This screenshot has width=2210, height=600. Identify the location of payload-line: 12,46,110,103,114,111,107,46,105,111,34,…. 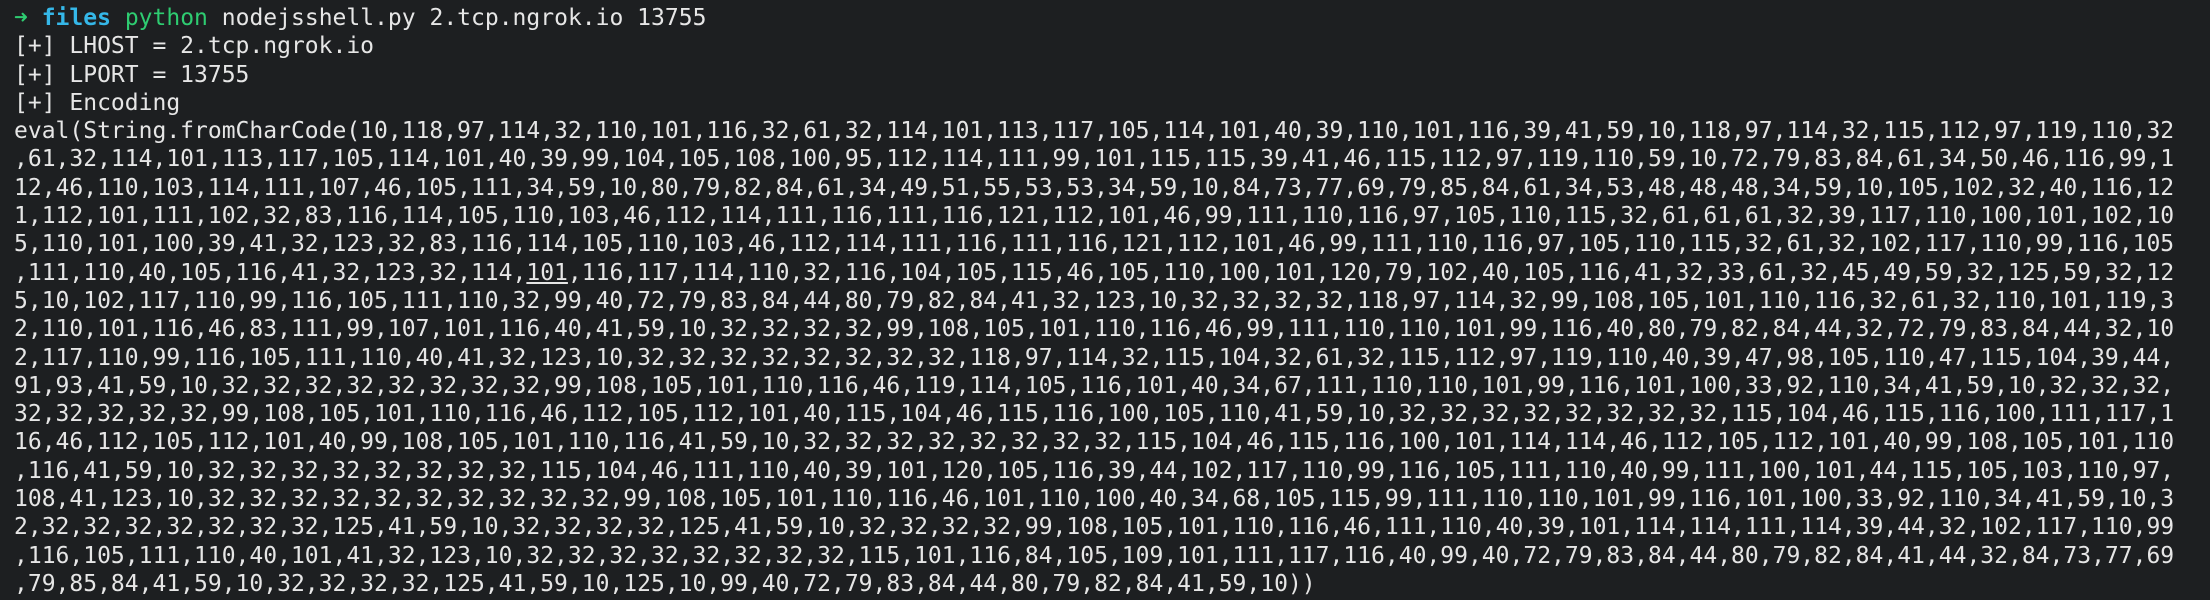
(1094, 187).